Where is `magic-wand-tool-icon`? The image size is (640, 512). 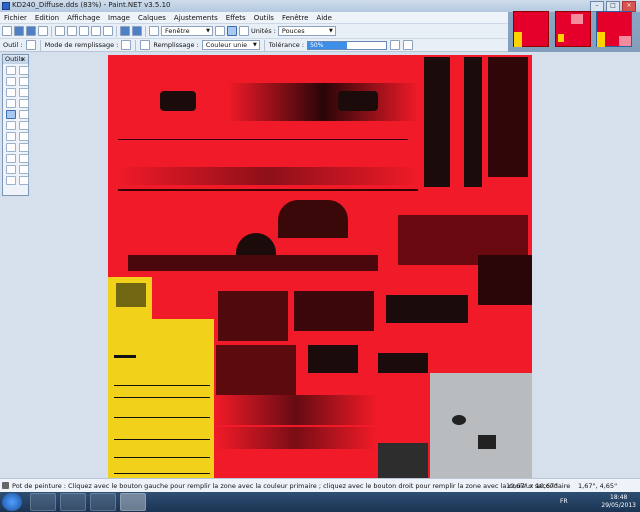
magic-wand-tool-icon is located at coordinates (11, 103).